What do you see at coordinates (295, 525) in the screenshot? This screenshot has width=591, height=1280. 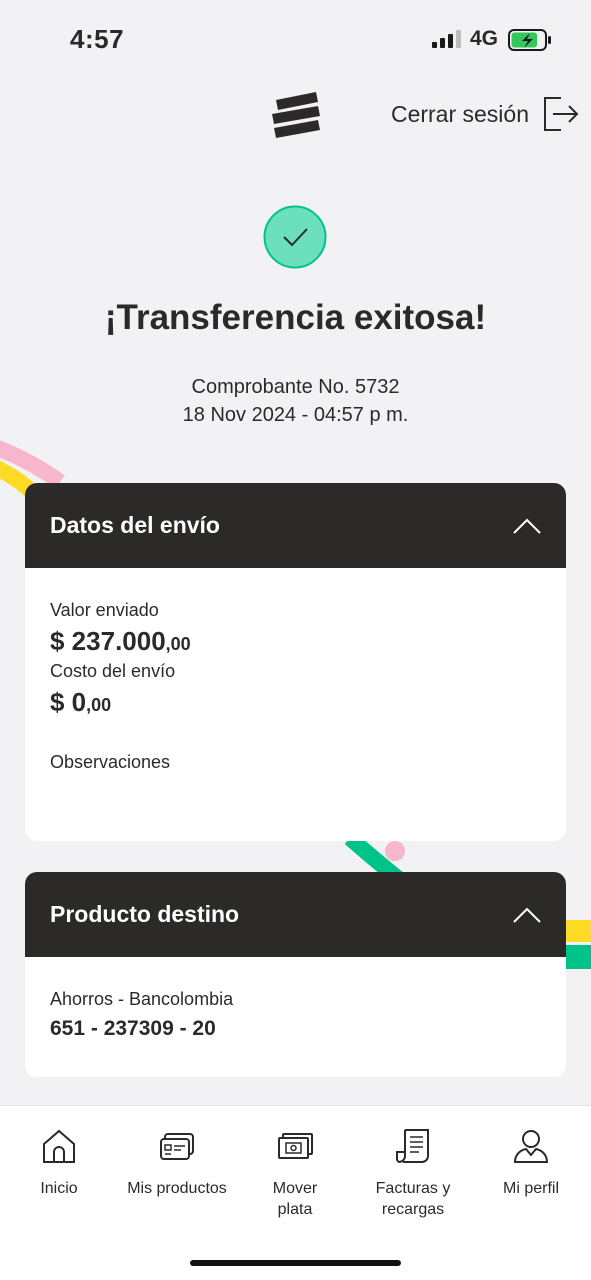 I see `shipment-card-header: Datos del envío` at bounding box center [295, 525].